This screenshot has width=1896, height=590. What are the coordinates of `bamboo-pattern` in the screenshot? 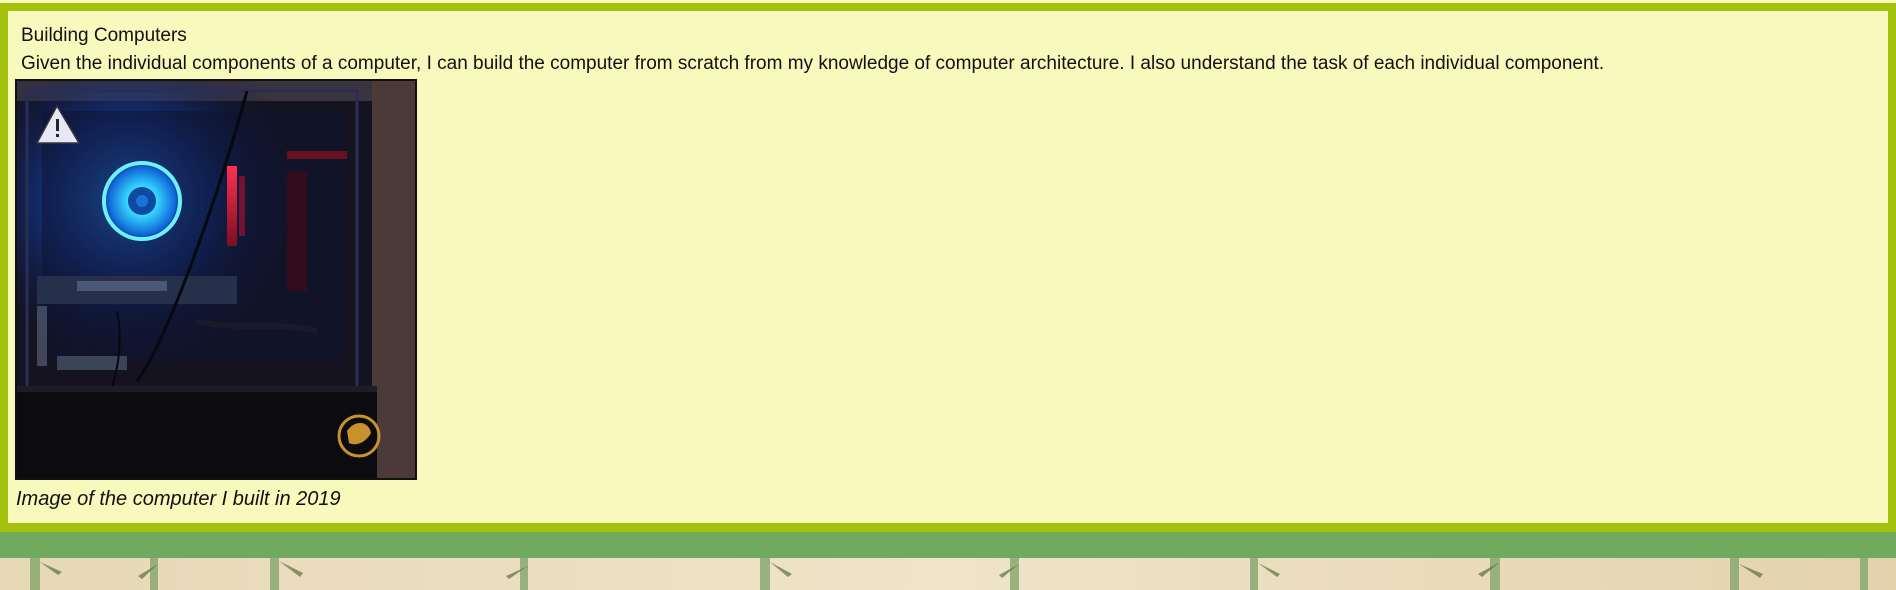 It's located at (948, 574).